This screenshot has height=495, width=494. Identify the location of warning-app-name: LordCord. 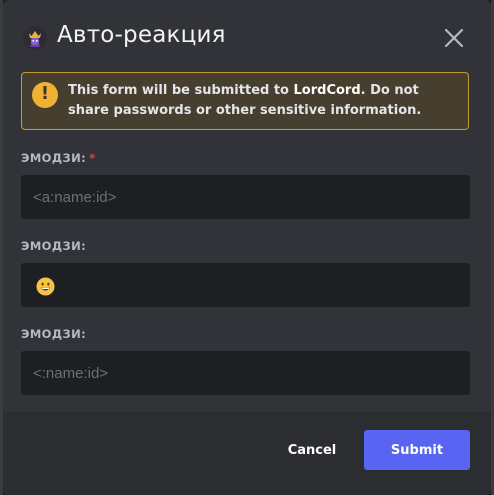
(327, 90).